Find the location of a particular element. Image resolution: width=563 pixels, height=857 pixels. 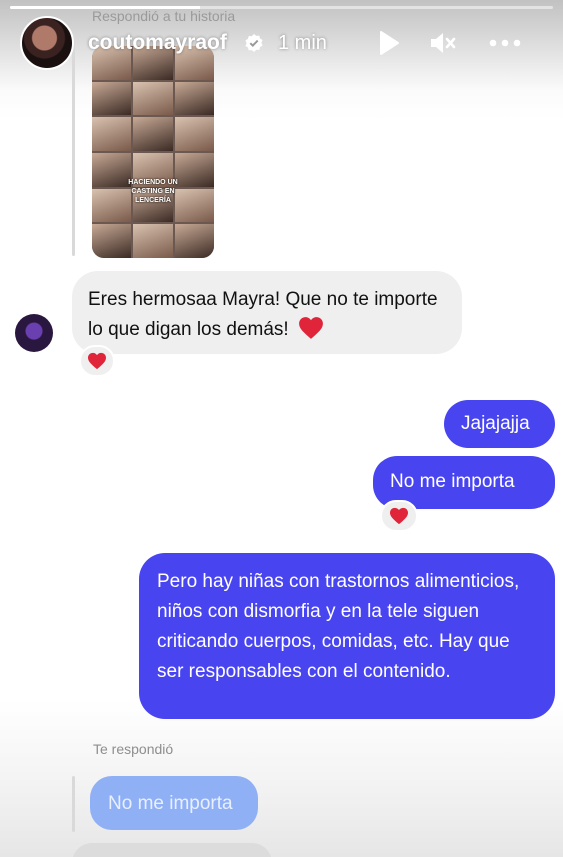

sender-avatar is located at coordinates (34, 333).